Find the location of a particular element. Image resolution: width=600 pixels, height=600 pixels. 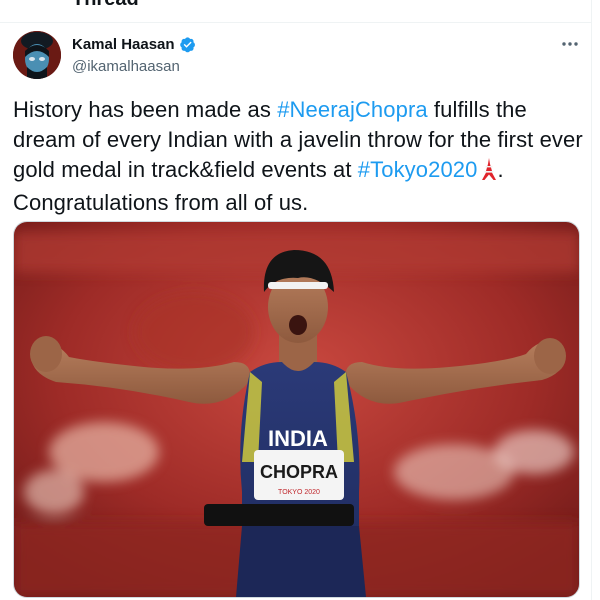

bib-small-text: TOKYO 2020 is located at coordinates (299, 492).